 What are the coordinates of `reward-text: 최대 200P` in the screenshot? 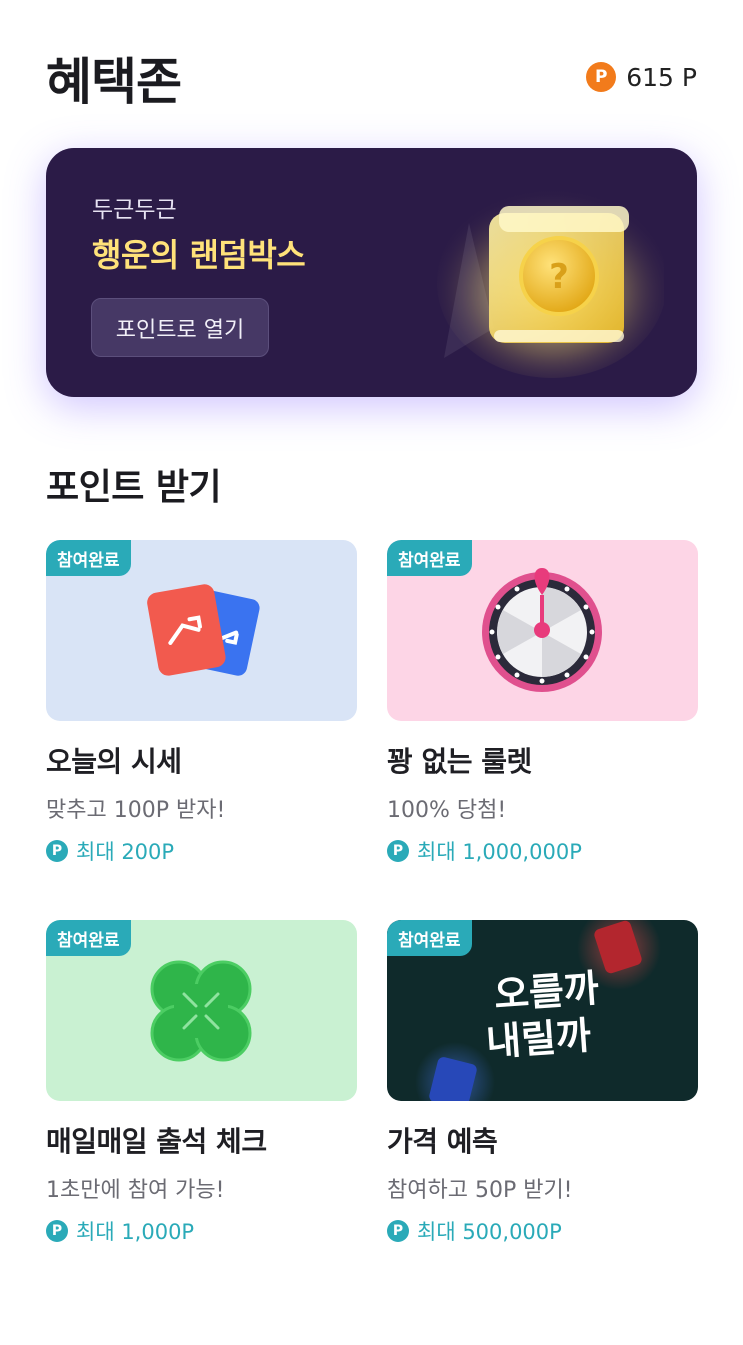 It's located at (125, 852).